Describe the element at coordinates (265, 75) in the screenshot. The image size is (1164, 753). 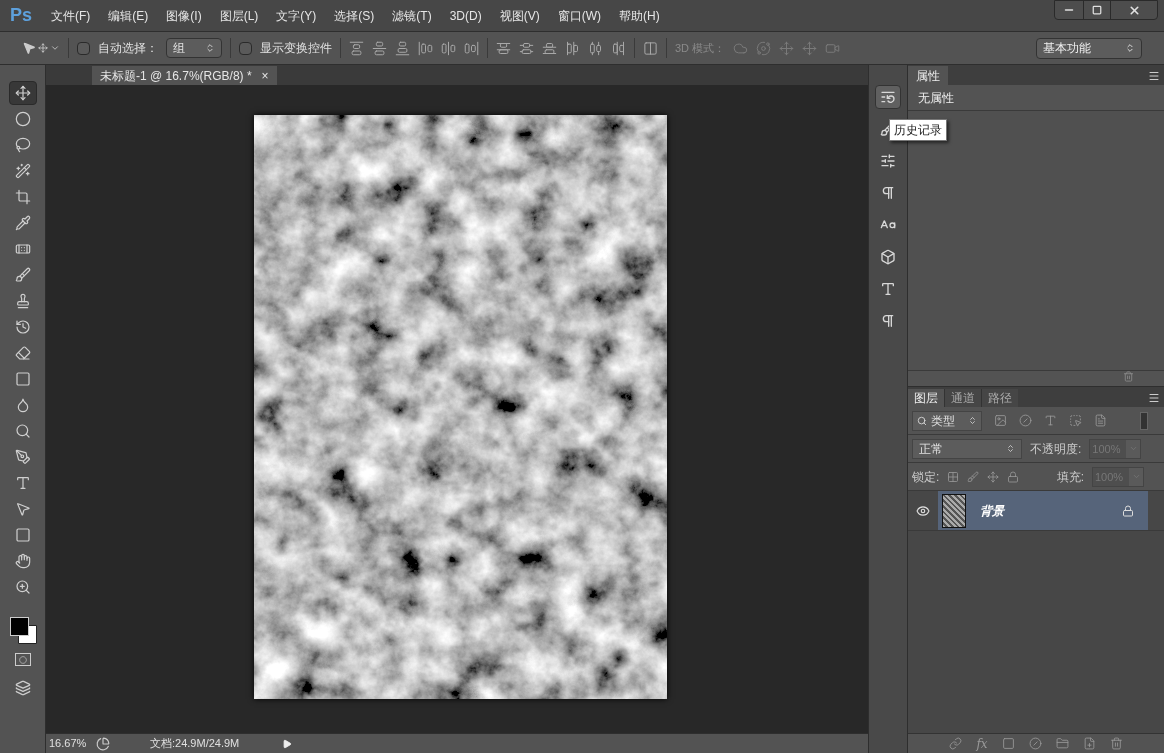
I see `close-tab-button: ×` at that location.